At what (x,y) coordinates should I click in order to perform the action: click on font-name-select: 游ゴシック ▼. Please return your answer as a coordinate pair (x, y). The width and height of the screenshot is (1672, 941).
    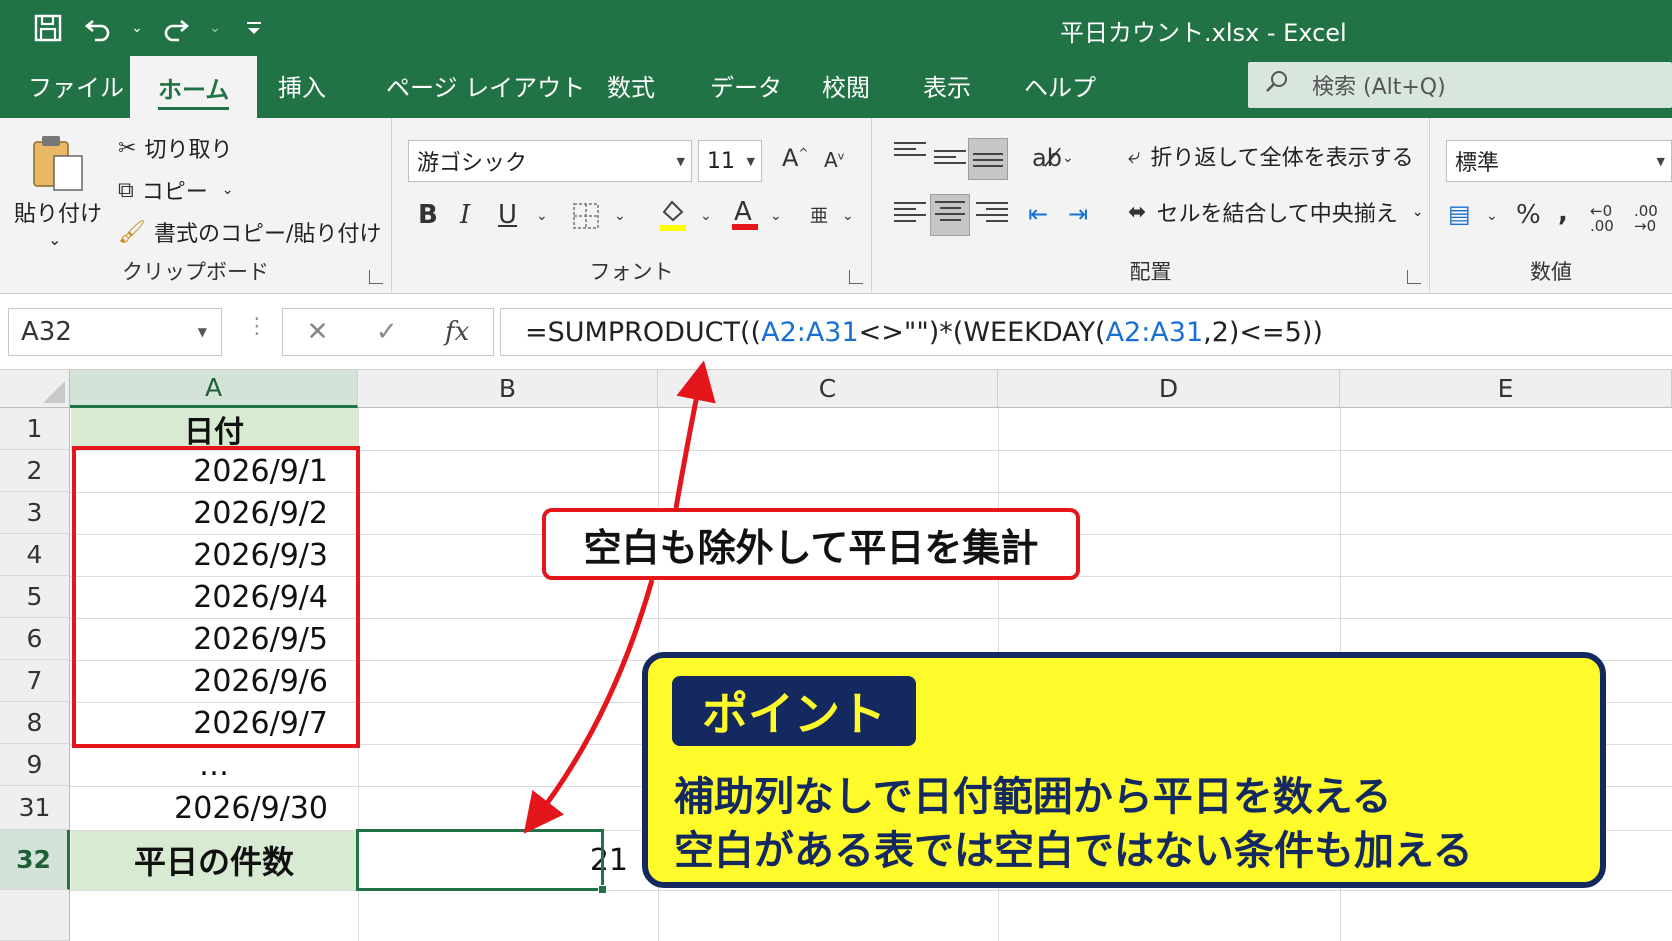
    Looking at the image, I should click on (550, 161).